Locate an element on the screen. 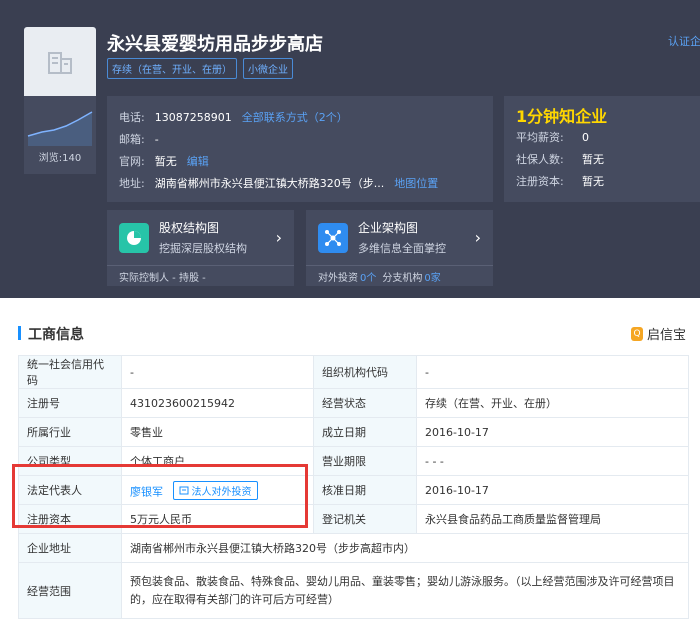 This screenshot has height=624, width=700. website-row: 官网: 暂无 编辑 is located at coordinates (300, 161).